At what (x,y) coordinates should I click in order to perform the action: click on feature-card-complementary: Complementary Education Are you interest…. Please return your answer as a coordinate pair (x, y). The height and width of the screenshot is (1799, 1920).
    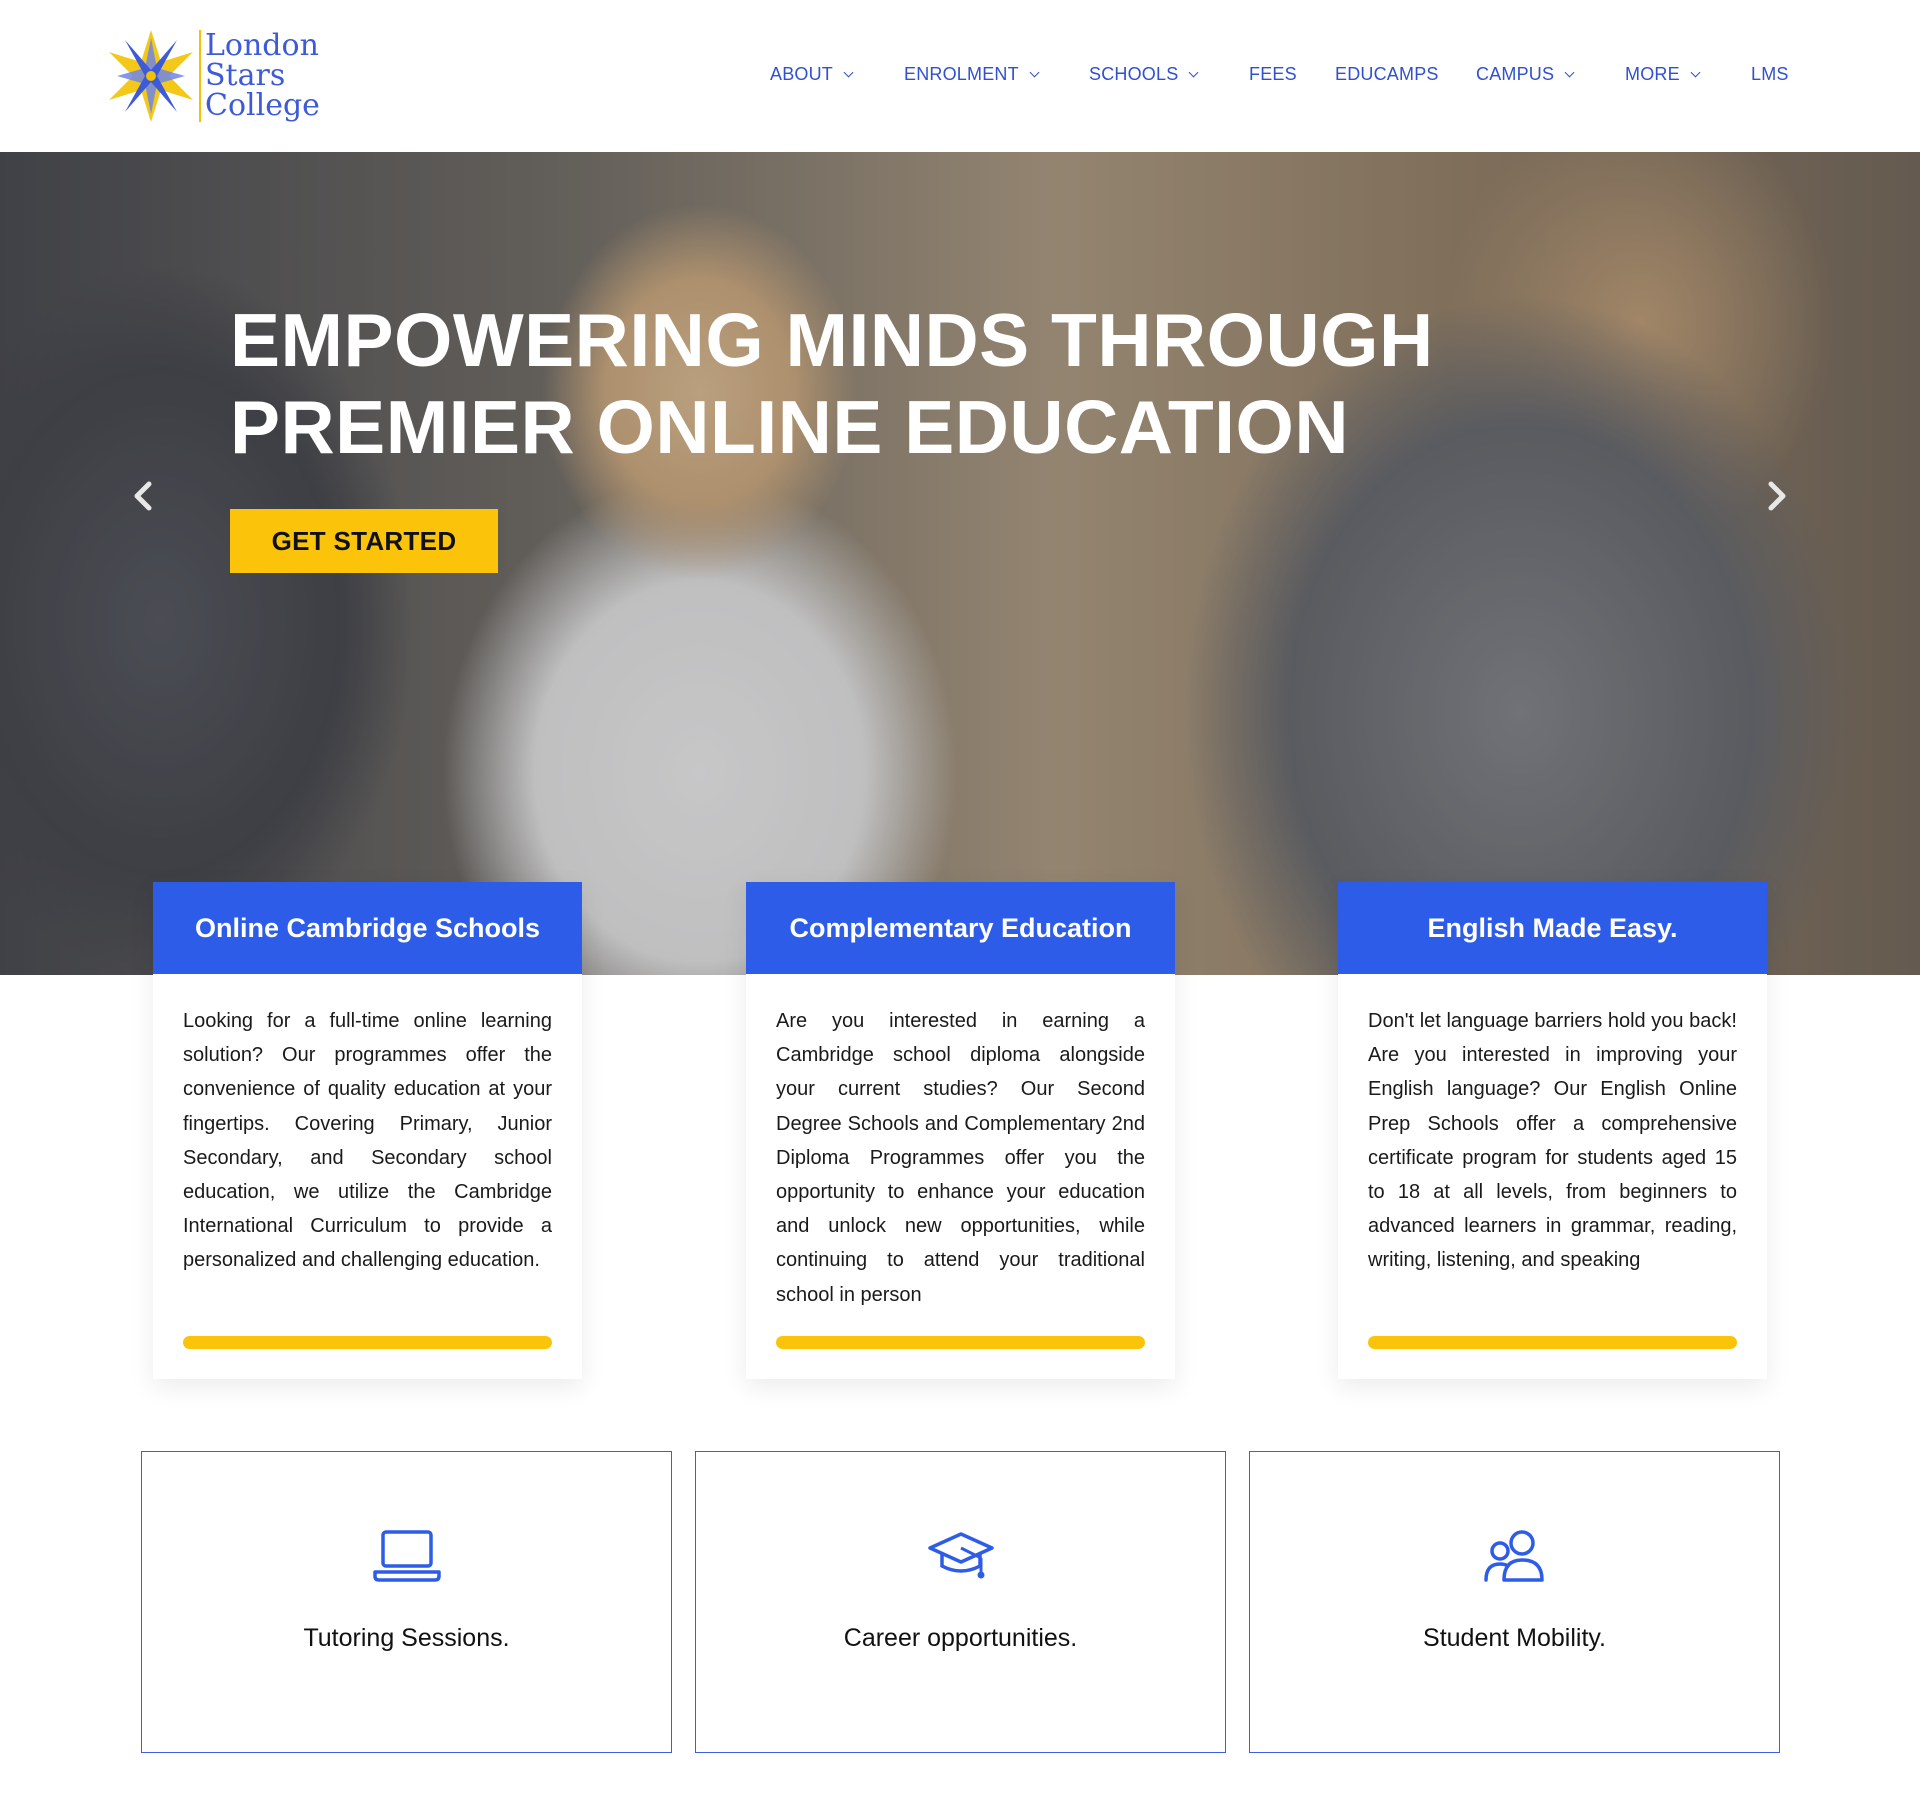
    Looking at the image, I should click on (960, 1130).